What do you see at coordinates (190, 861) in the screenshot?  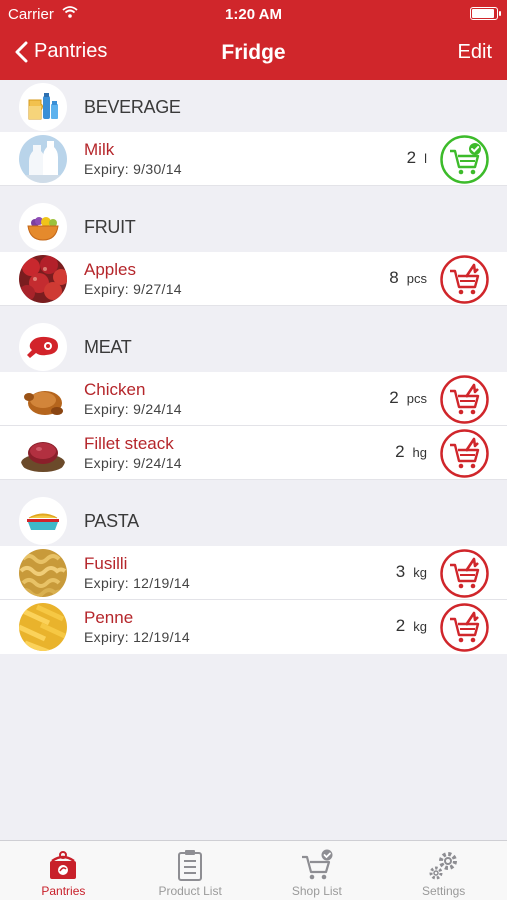 I see `product-list-icon` at bounding box center [190, 861].